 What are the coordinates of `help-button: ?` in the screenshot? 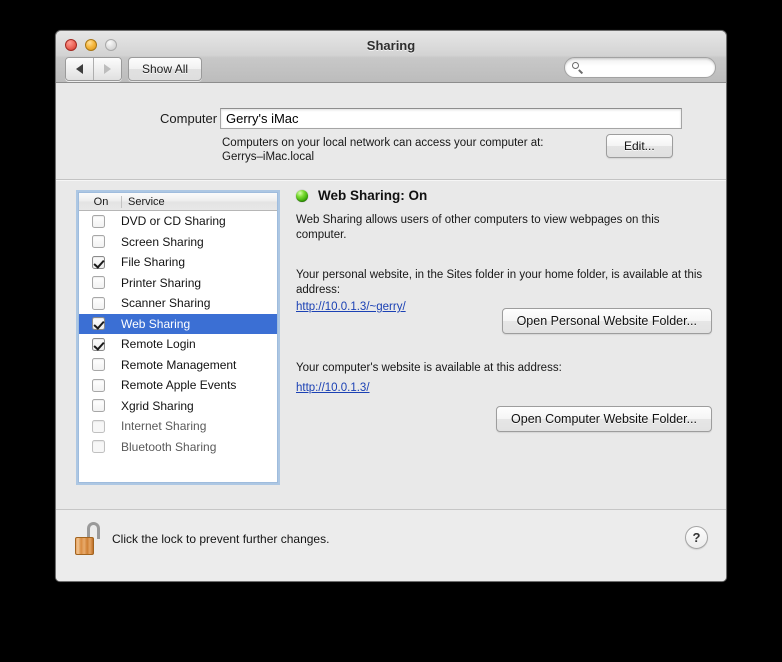 It's located at (696, 537).